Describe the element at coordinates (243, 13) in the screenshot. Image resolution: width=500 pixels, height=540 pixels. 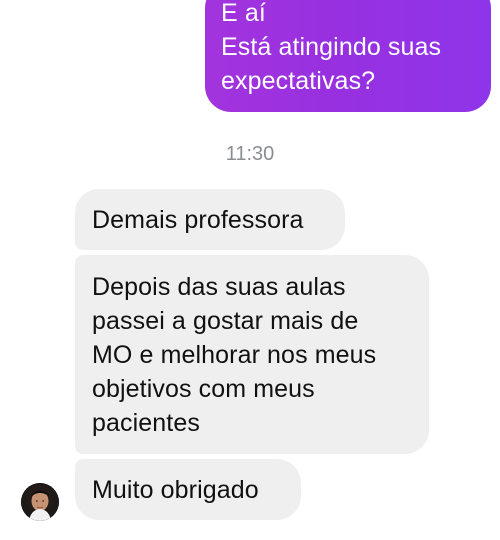
I see `sent-message-line-1: E aí` at that location.